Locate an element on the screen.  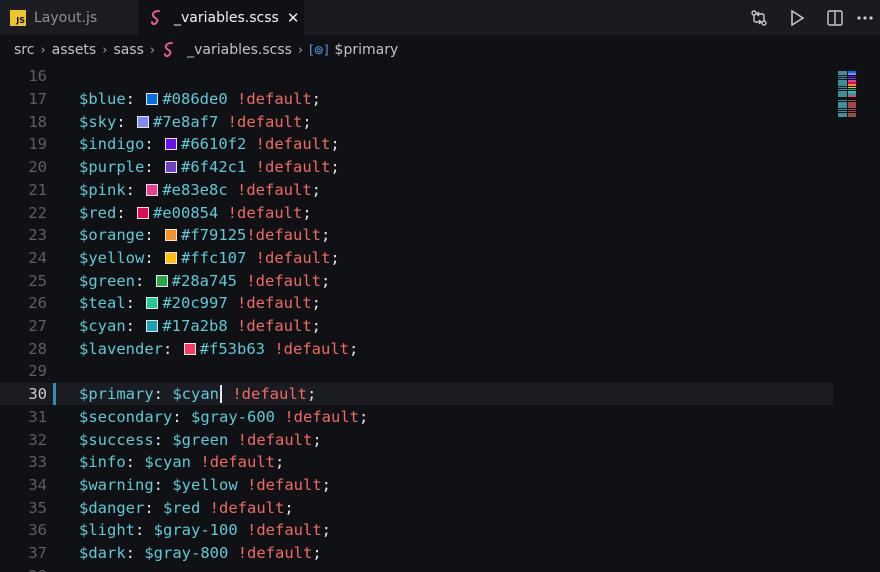
code-line: 26 $teal: #20c997 !default; is located at coordinates (416, 303).